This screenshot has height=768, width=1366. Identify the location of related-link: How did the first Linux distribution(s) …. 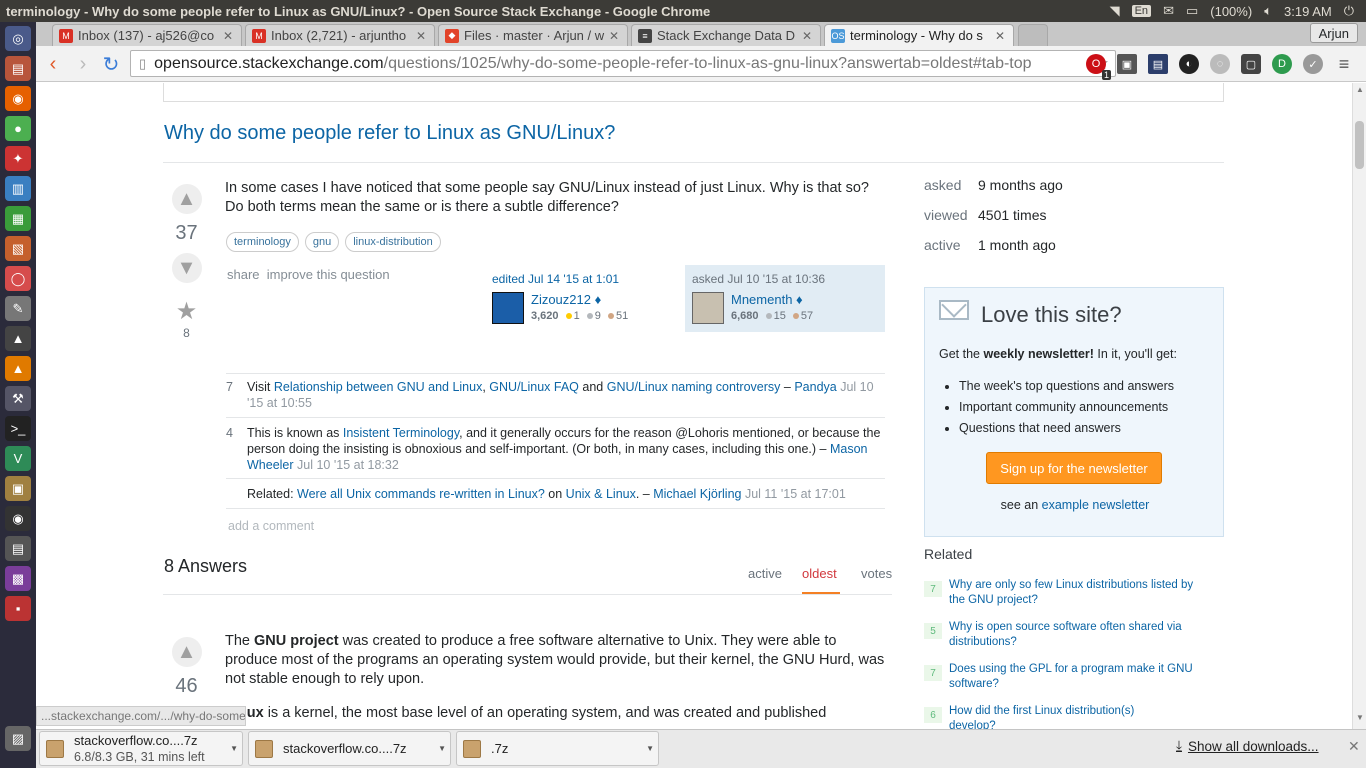
(1054, 716).